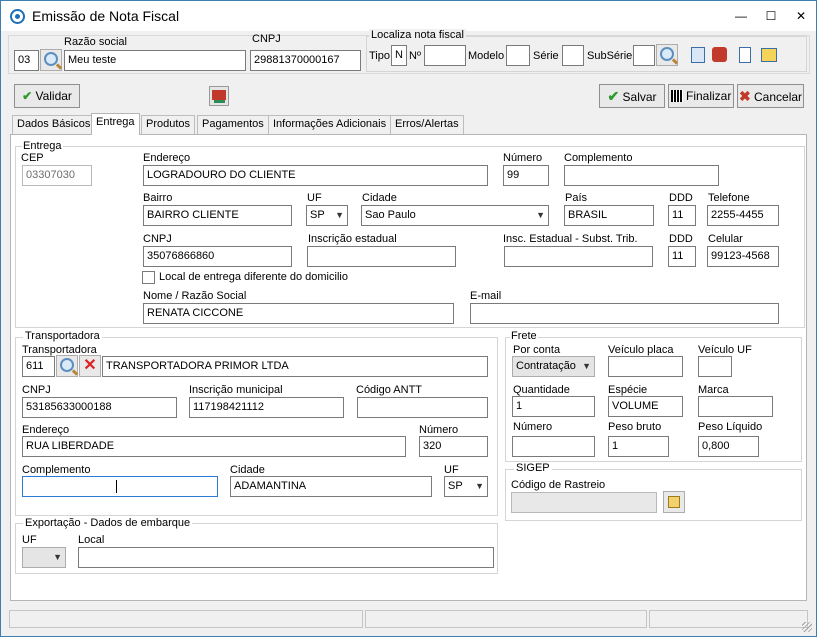  I want to click on cnpj-label: CNPJ, so click(266, 39).